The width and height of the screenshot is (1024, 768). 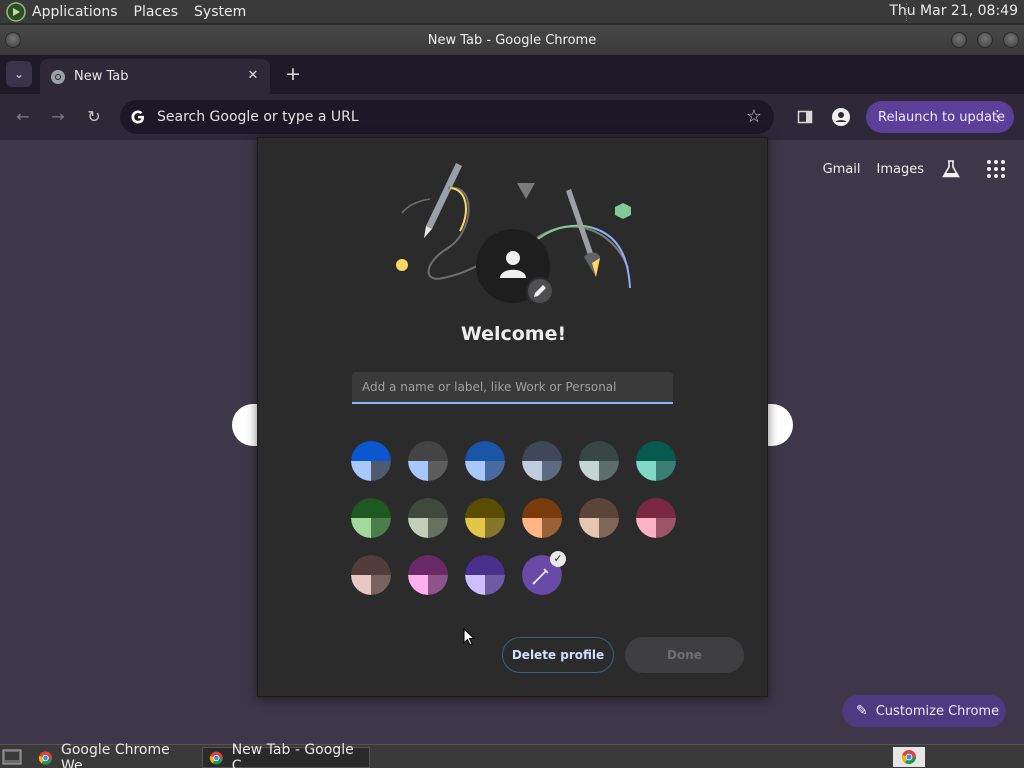 I want to click on apps-grid-icon, so click(x=996, y=169).